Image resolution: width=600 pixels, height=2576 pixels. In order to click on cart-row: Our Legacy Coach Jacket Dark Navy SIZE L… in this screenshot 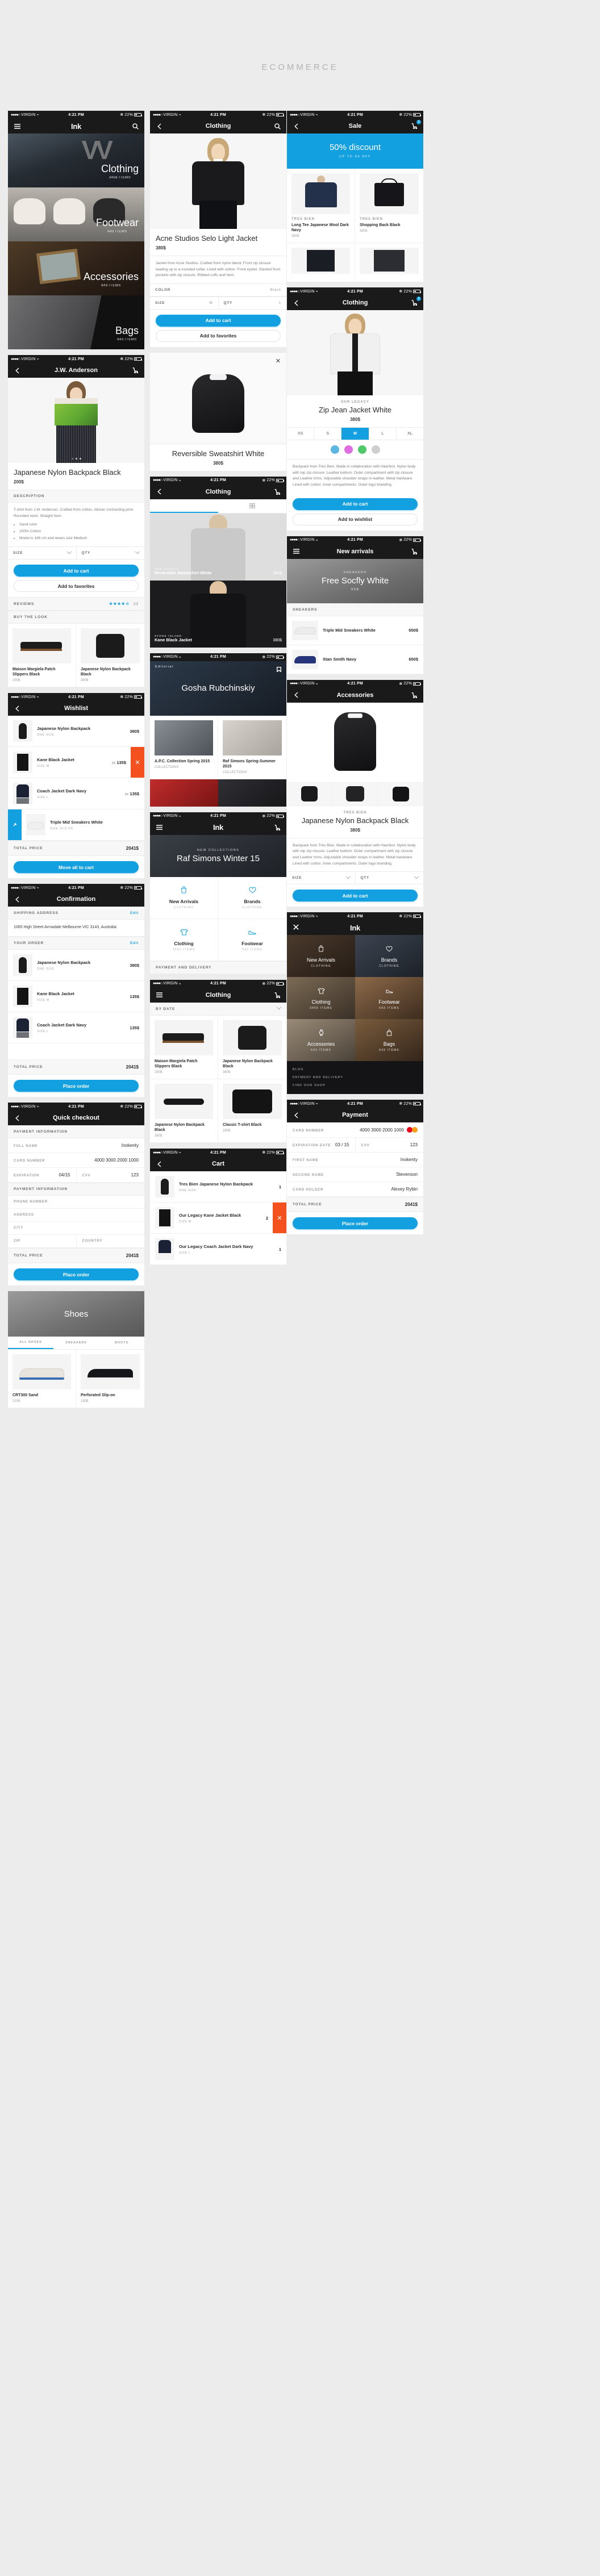, I will do `click(218, 1250)`.